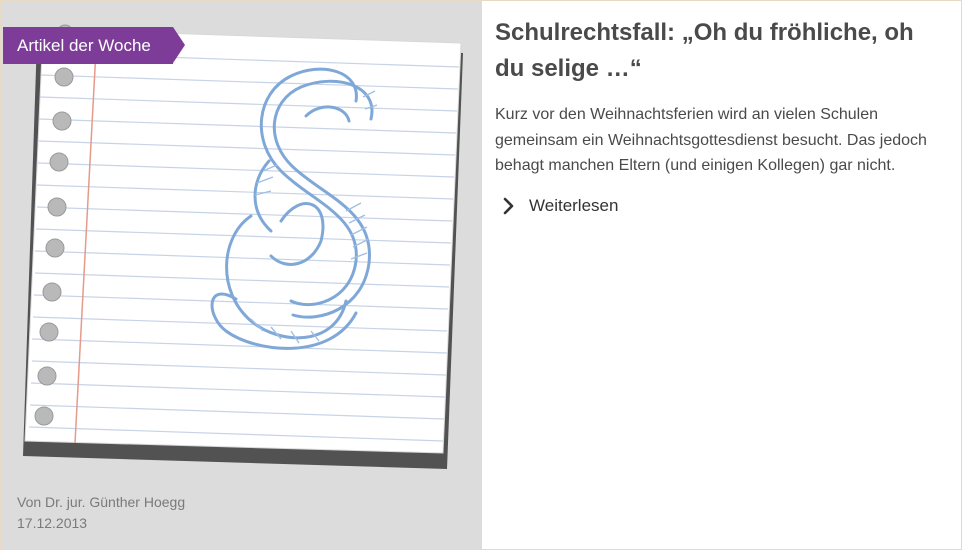 The height and width of the screenshot is (550, 962). I want to click on author-name: Von Dr. jur. Günther Hoegg, so click(101, 502).